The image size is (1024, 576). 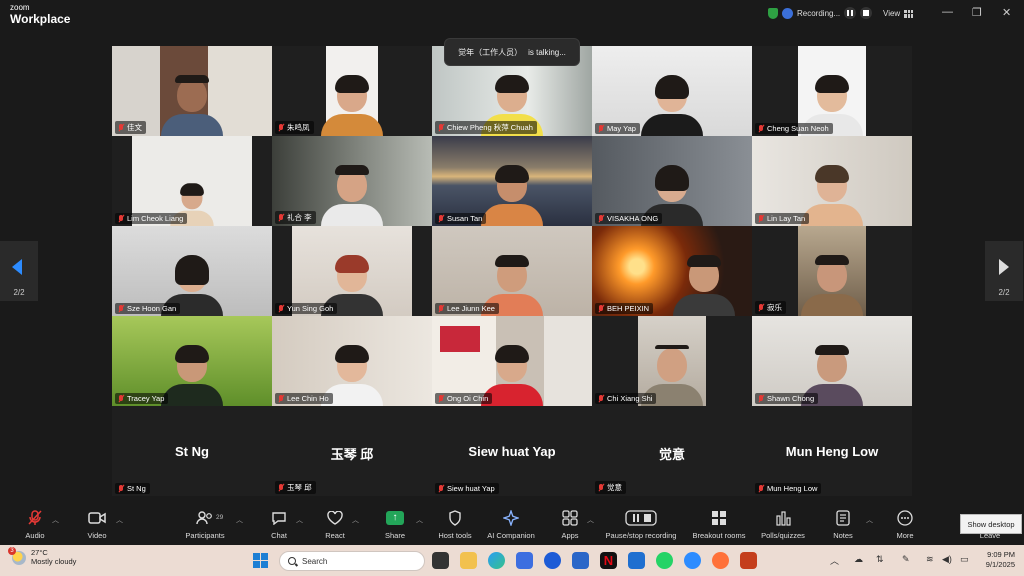 I want to click on participants-button: Participants 29 ︿, so click(x=206, y=524).